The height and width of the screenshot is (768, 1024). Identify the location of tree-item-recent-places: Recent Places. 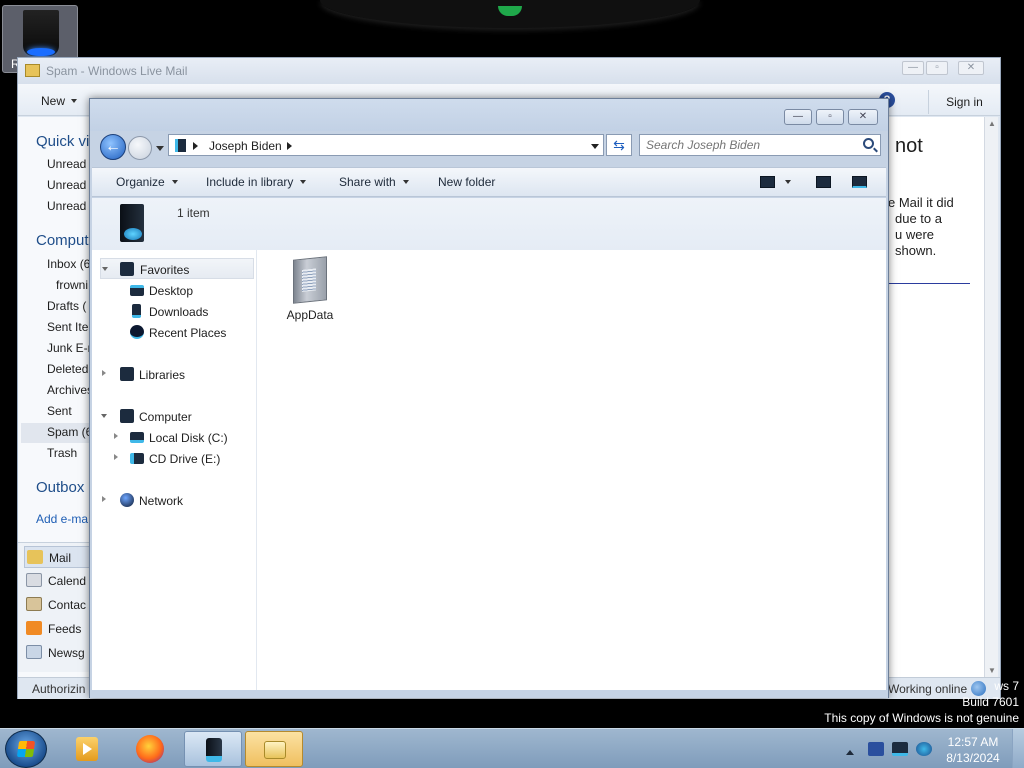
(174, 332).